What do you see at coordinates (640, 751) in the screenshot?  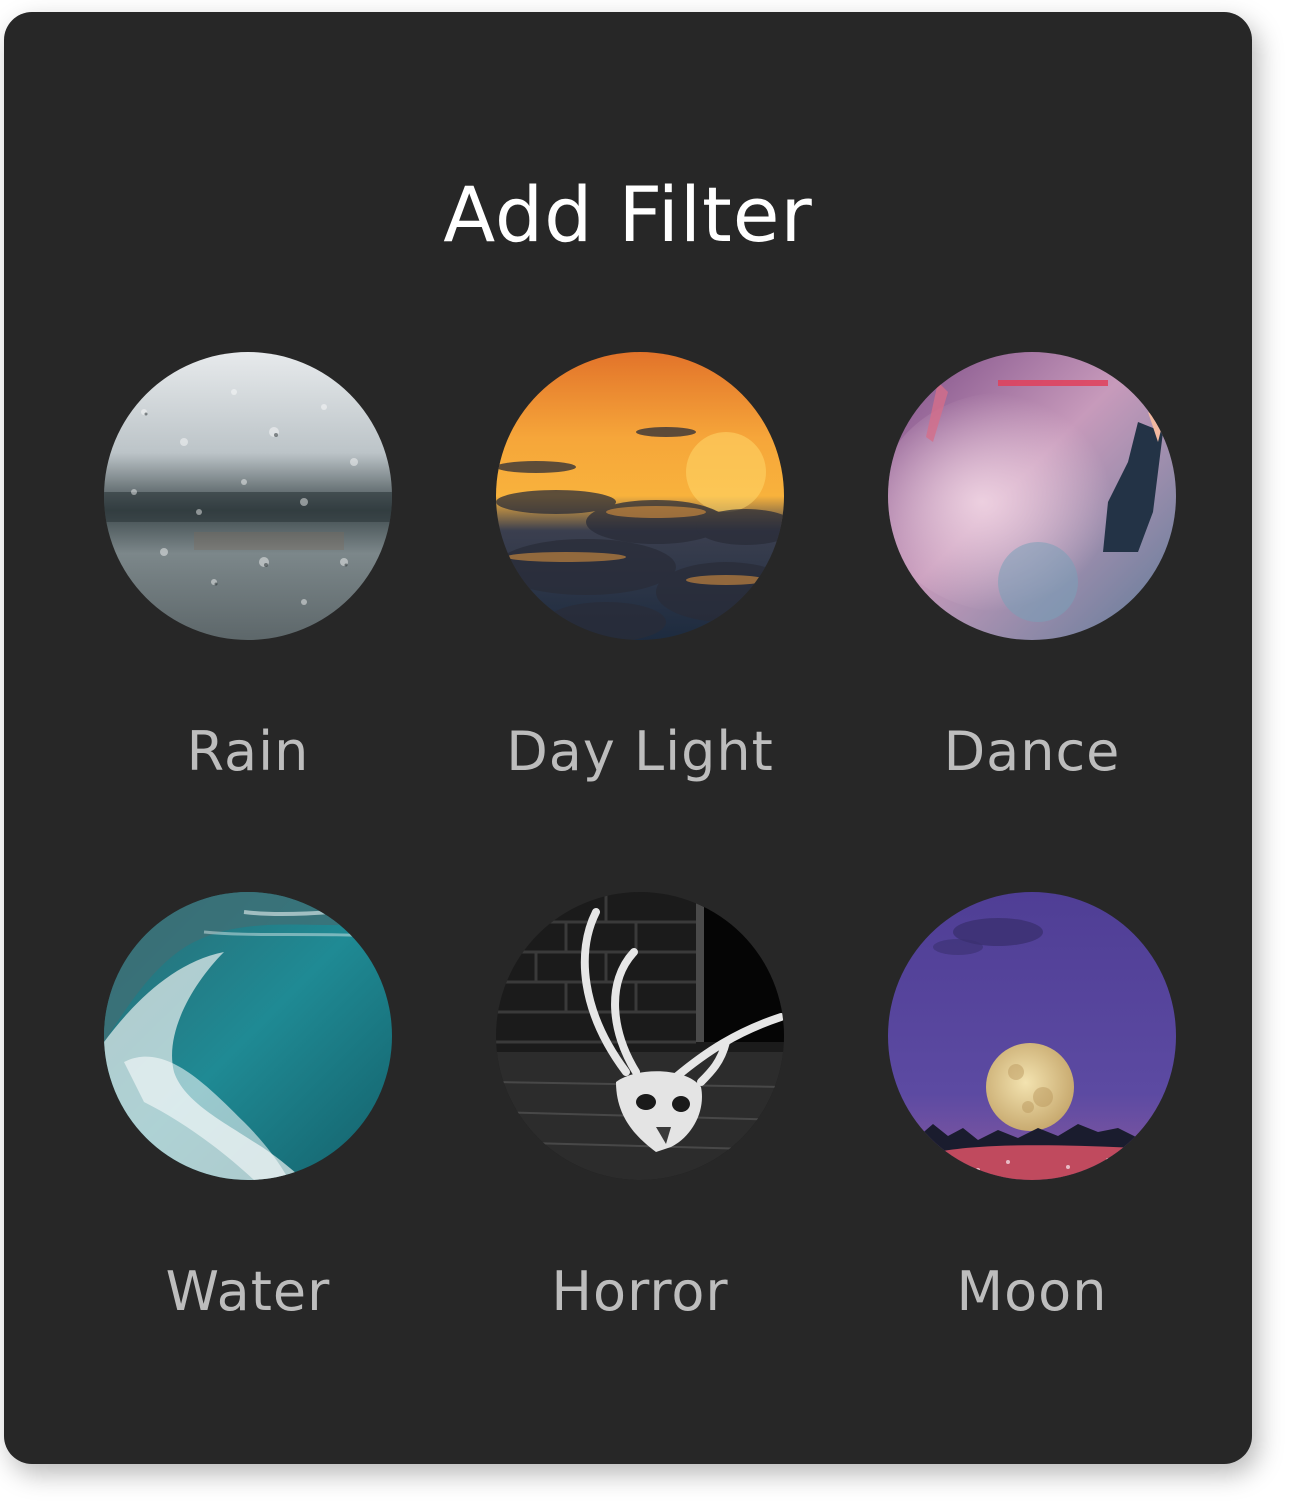 I see `filter-label-daylight: Day Light` at bounding box center [640, 751].